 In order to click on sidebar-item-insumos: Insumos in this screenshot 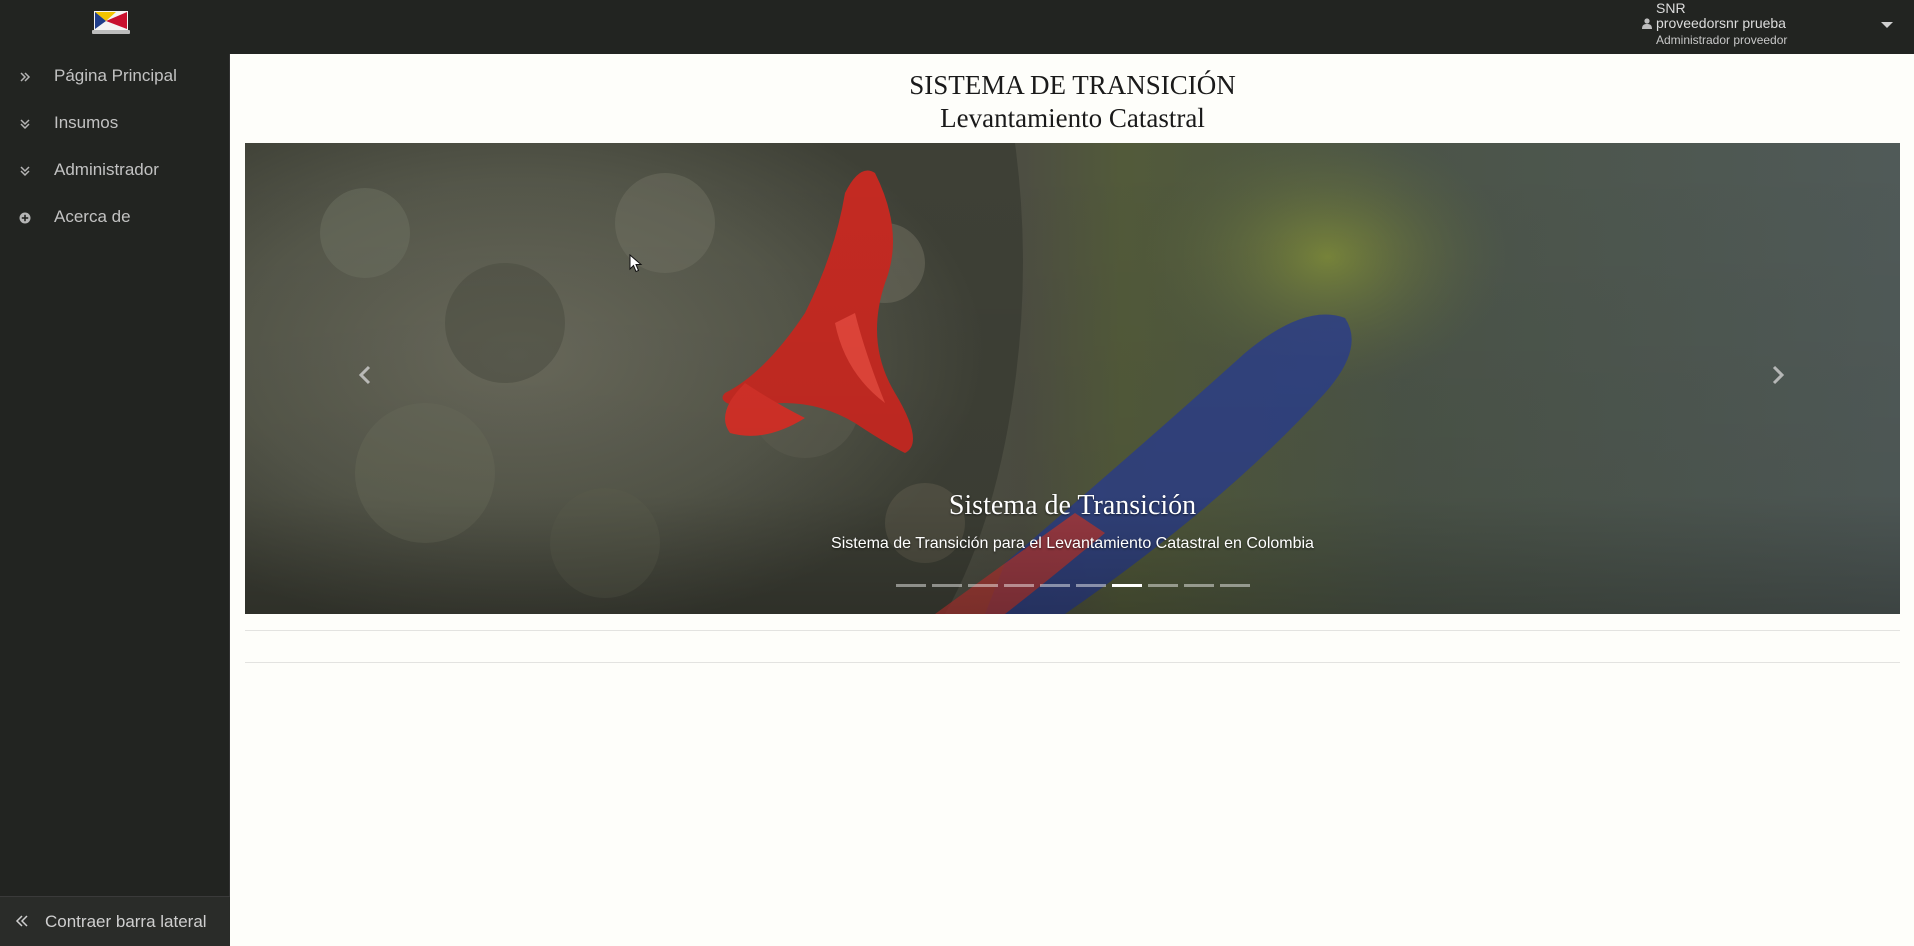, I will do `click(115, 124)`.